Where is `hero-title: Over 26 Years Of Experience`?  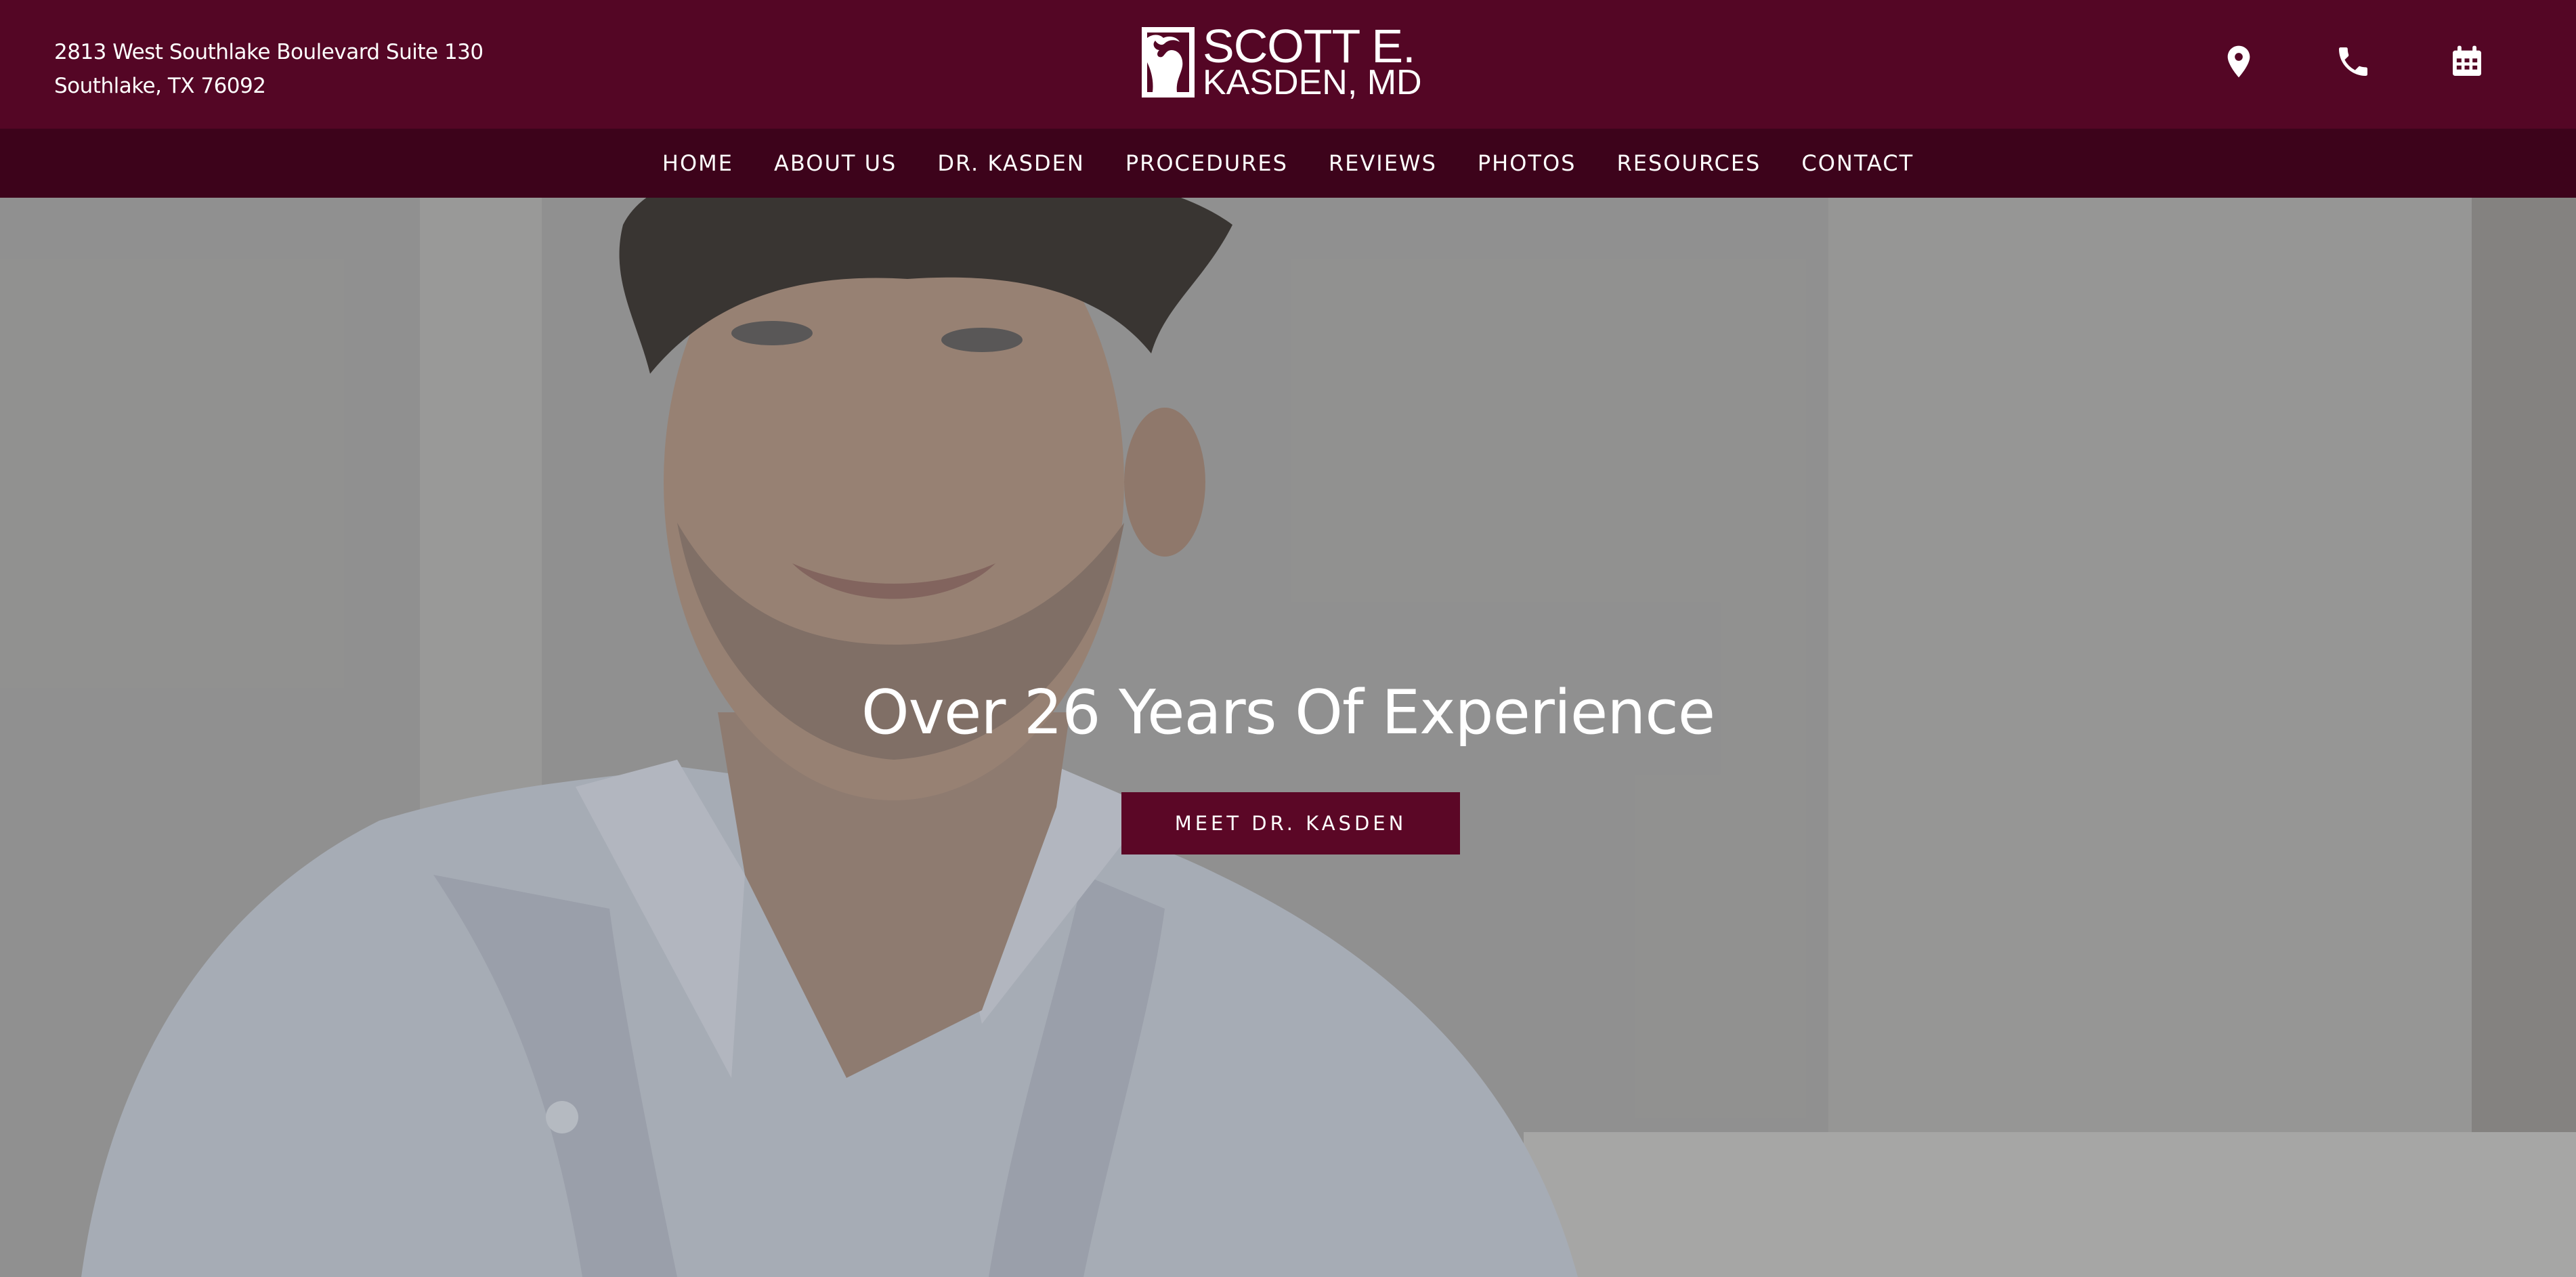 hero-title: Over 26 Years Of Experience is located at coordinates (1288, 712).